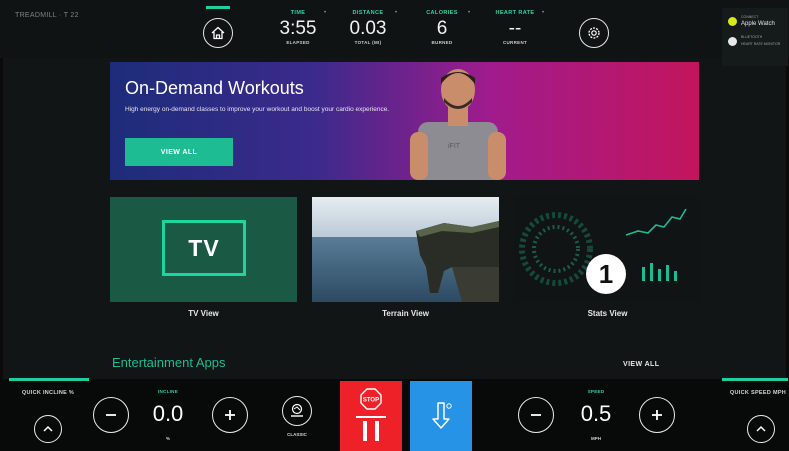 The height and width of the screenshot is (451, 789). Describe the element at coordinates (641, 364) in the screenshot. I see `view-all-apps-link: VIEW ALL` at that location.